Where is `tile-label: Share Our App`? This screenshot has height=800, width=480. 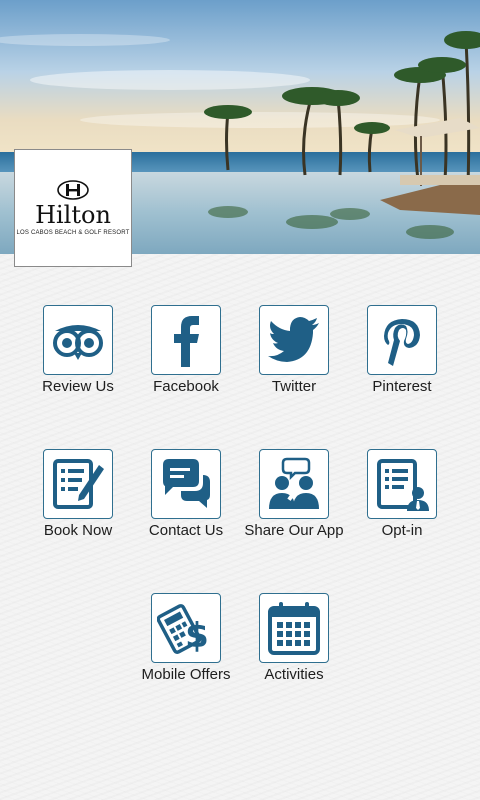 tile-label: Share Our App is located at coordinates (294, 530).